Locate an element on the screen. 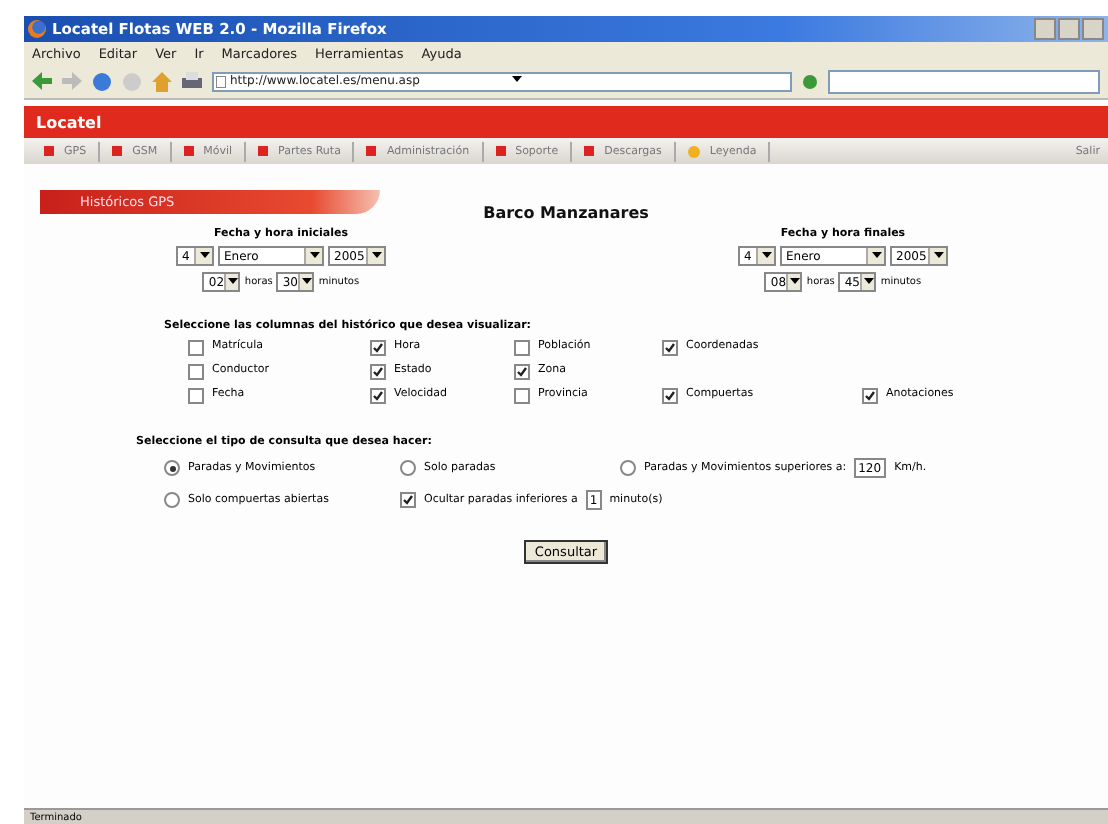 This screenshot has width=1108, height=824. page-title: Barco Manzanares is located at coordinates (566, 213).